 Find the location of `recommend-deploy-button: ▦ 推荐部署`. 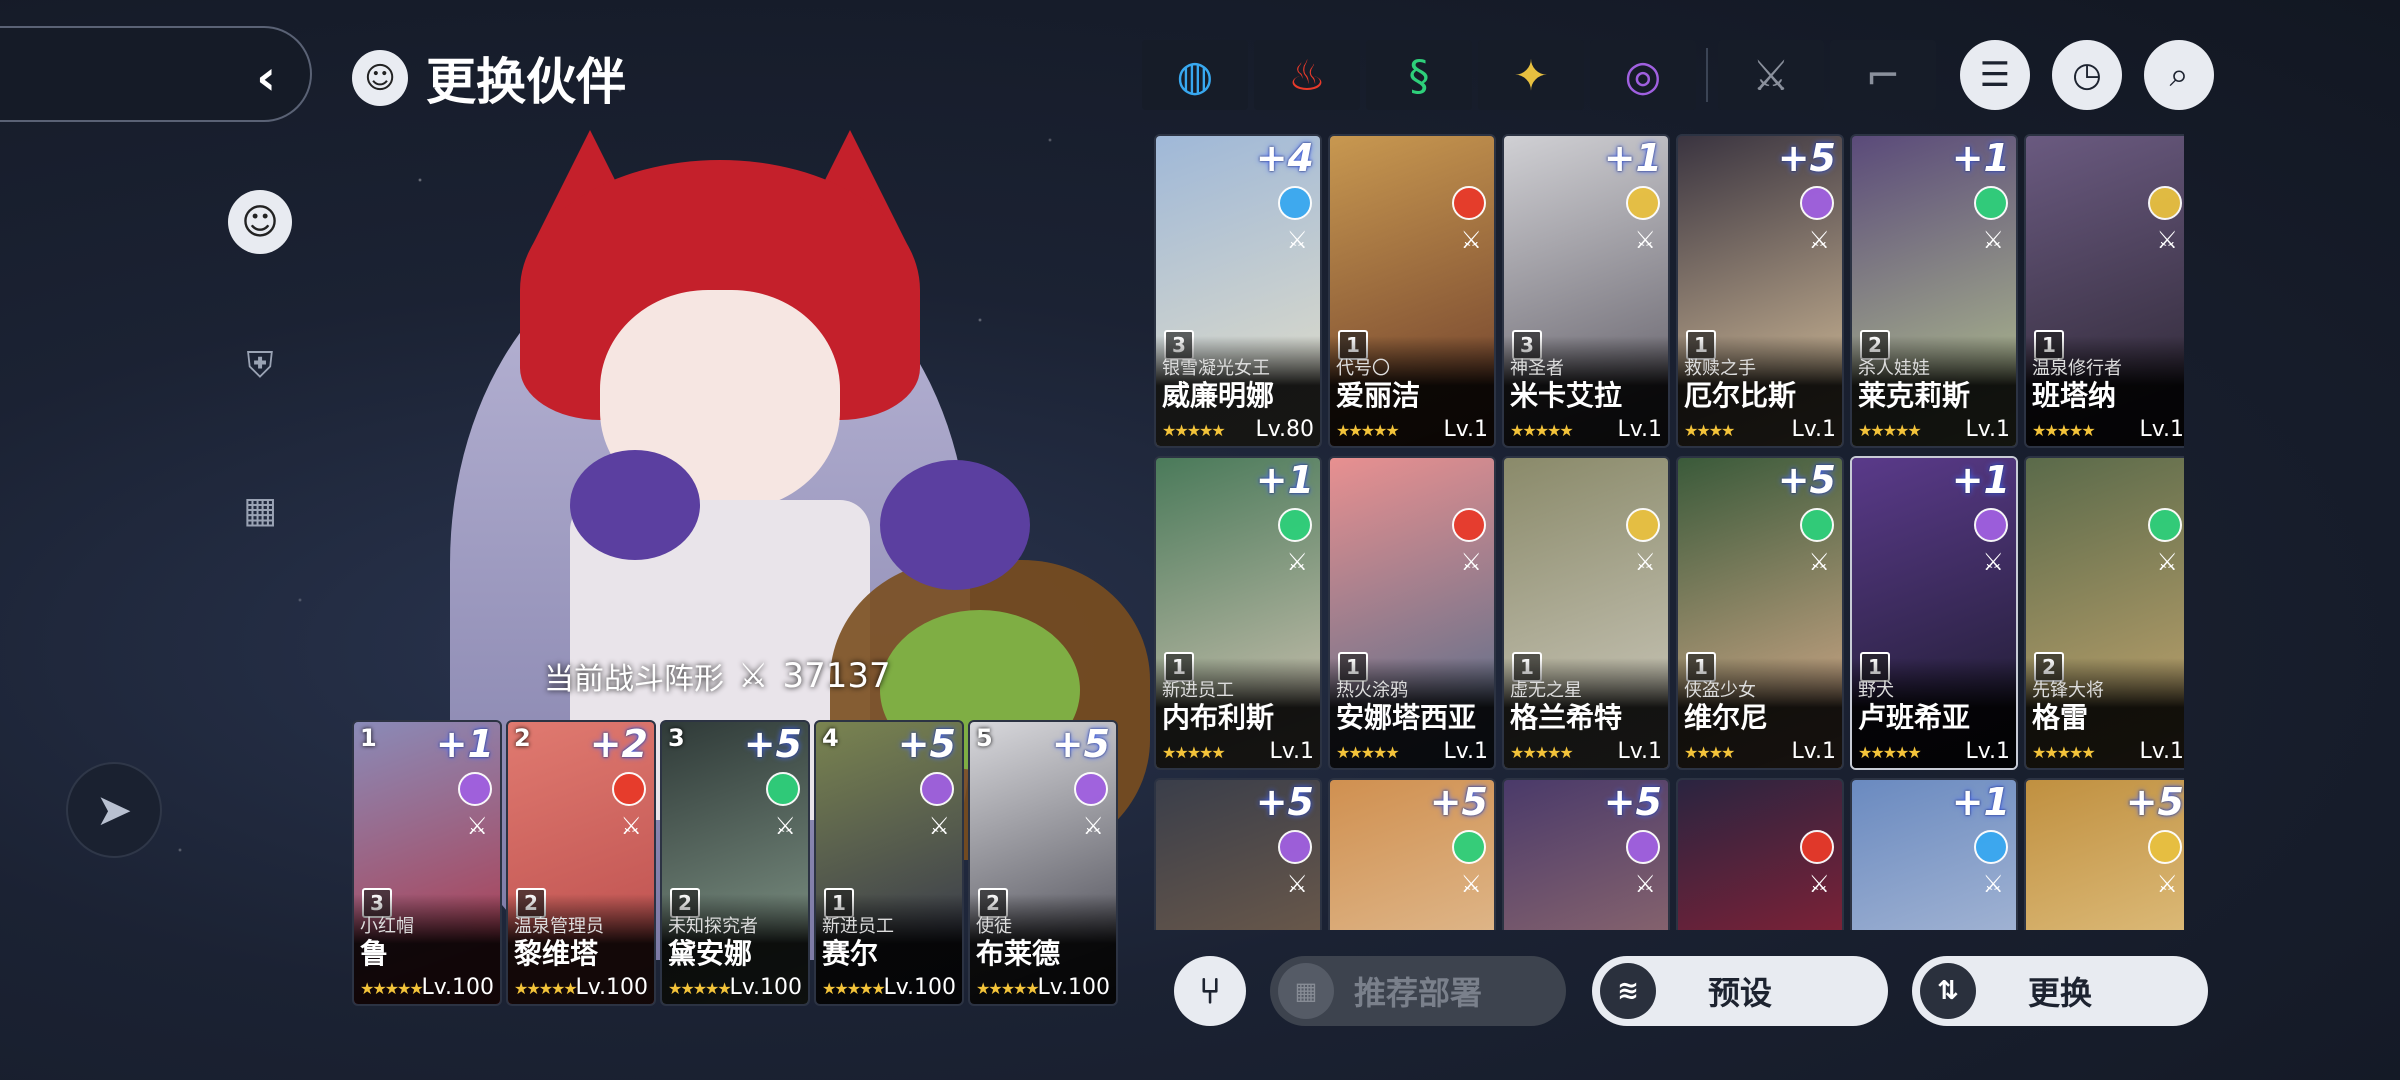

recommend-deploy-button: ▦ 推荐部署 is located at coordinates (1418, 991).